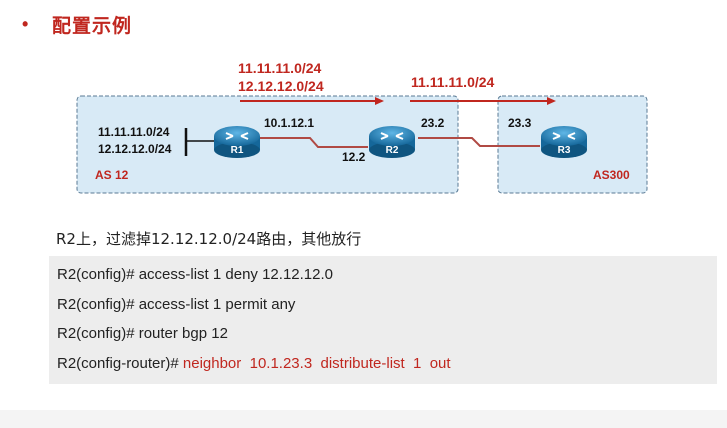  Describe the element at coordinates (354, 157) in the screenshot. I see `link-label-12-2: 12.2` at that location.